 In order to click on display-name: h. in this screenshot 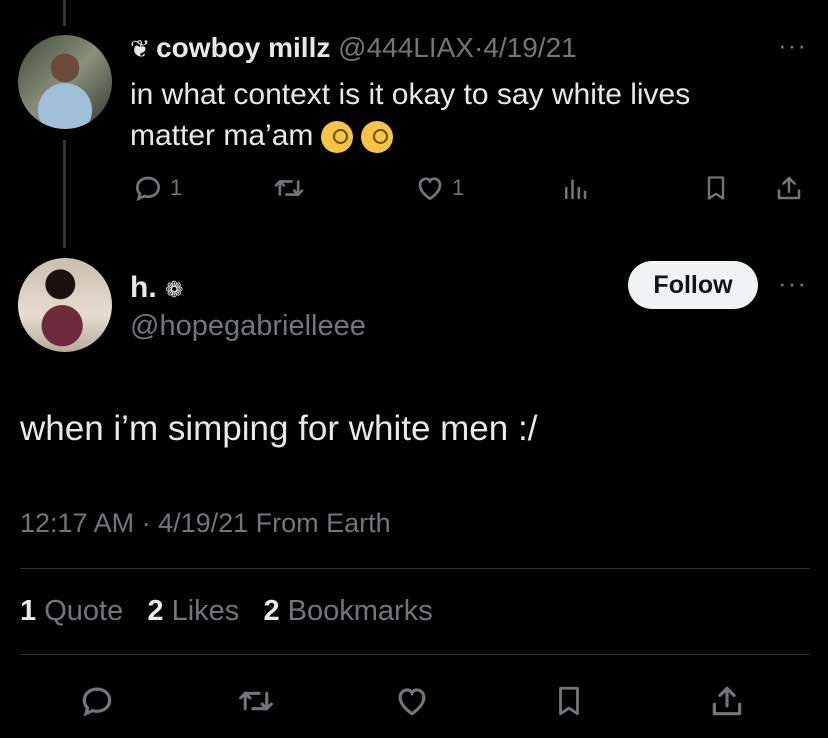, I will do `click(143, 287)`.